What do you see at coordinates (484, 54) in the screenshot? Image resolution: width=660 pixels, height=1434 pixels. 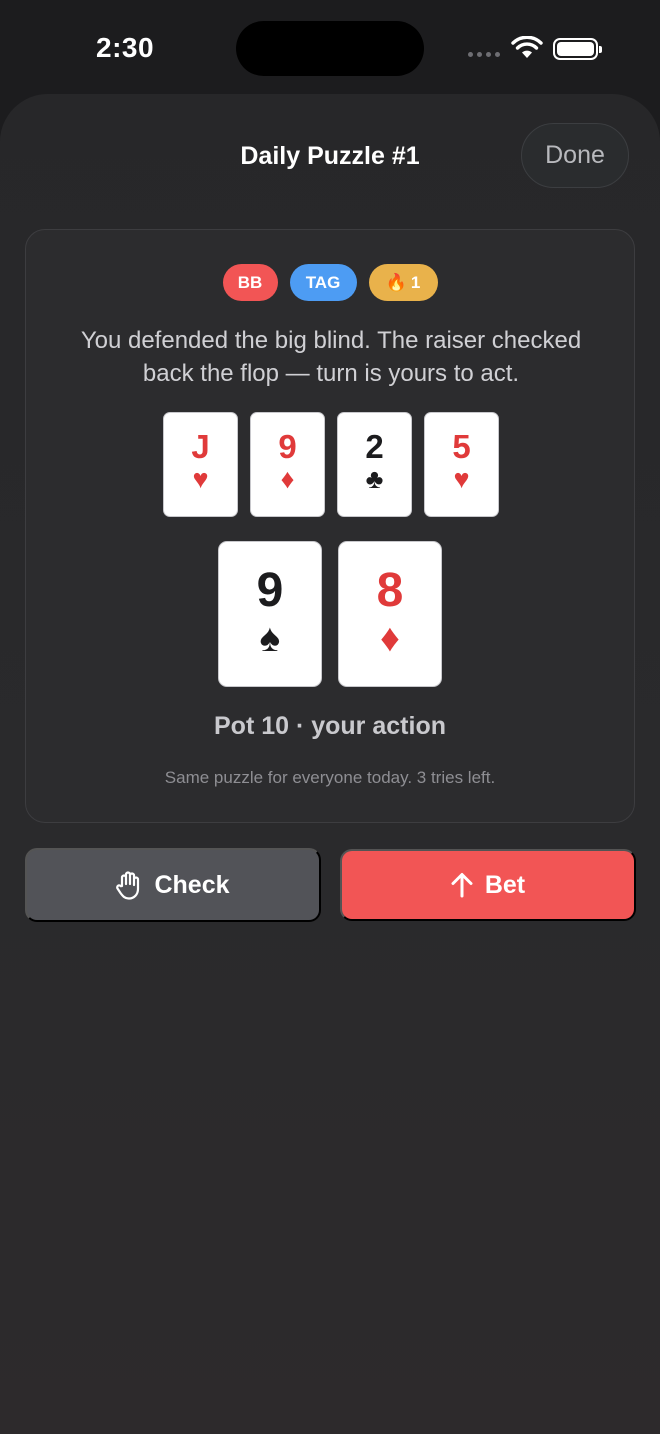 I see `cellular-signal-icon` at bounding box center [484, 54].